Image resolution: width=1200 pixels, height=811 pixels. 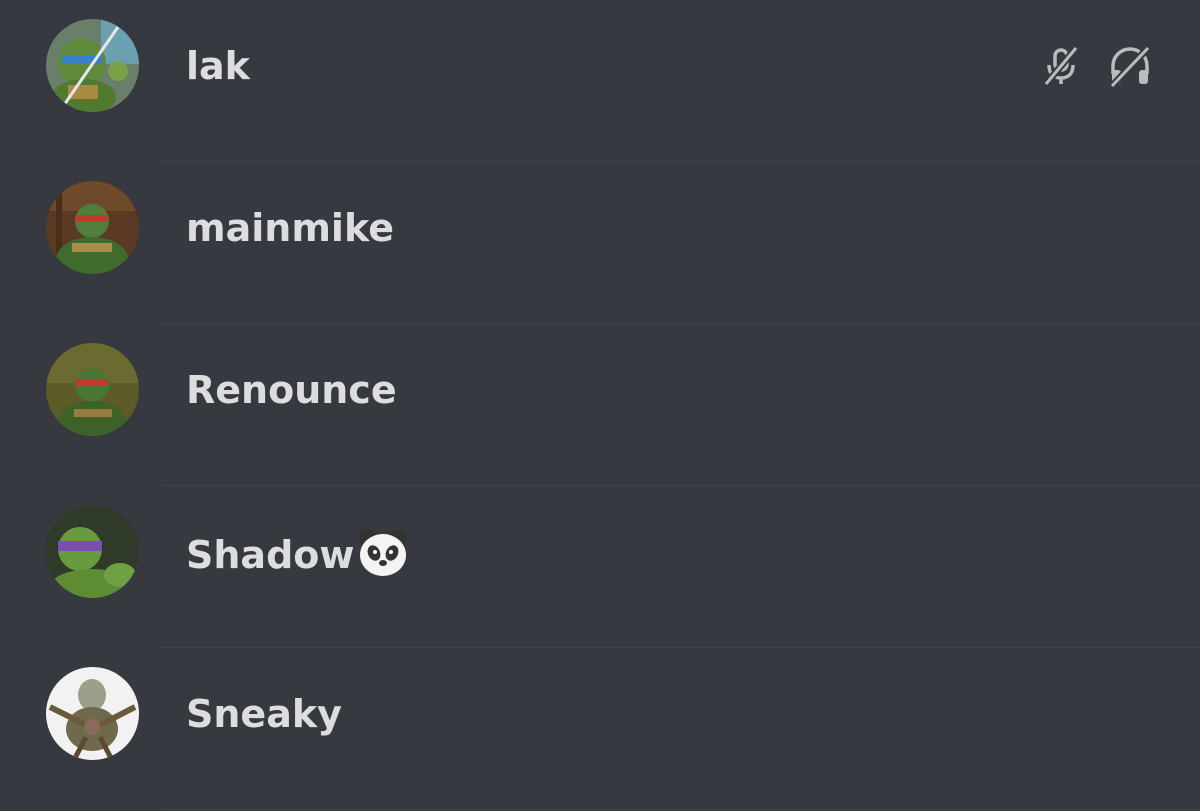 What do you see at coordinates (264, 714) in the screenshot?
I see `username: Sneaky` at bounding box center [264, 714].